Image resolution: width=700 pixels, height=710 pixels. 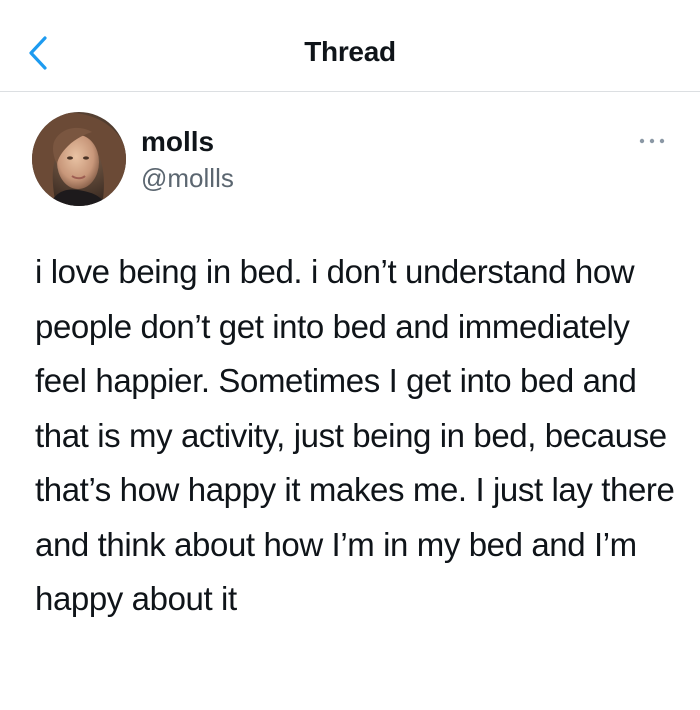 I want to click on author-handle: @mollls, so click(x=187, y=178).